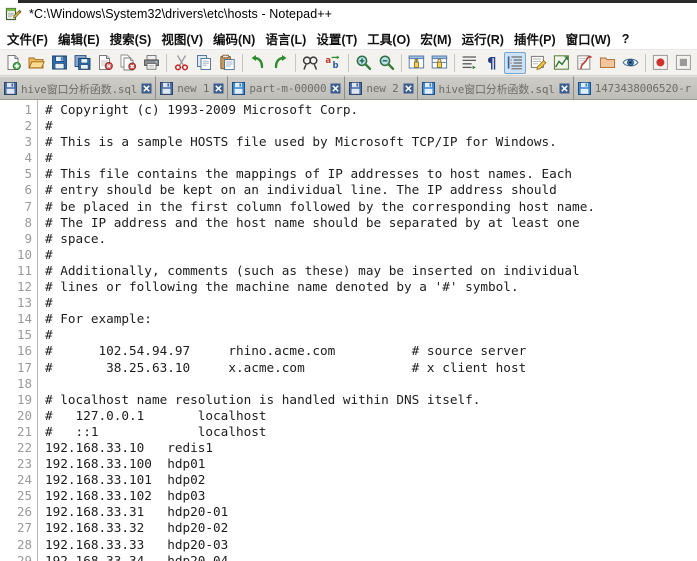 The image size is (697, 561). Describe the element at coordinates (492, 63) in the screenshot. I see `show-all-chars-icon: ¶` at that location.